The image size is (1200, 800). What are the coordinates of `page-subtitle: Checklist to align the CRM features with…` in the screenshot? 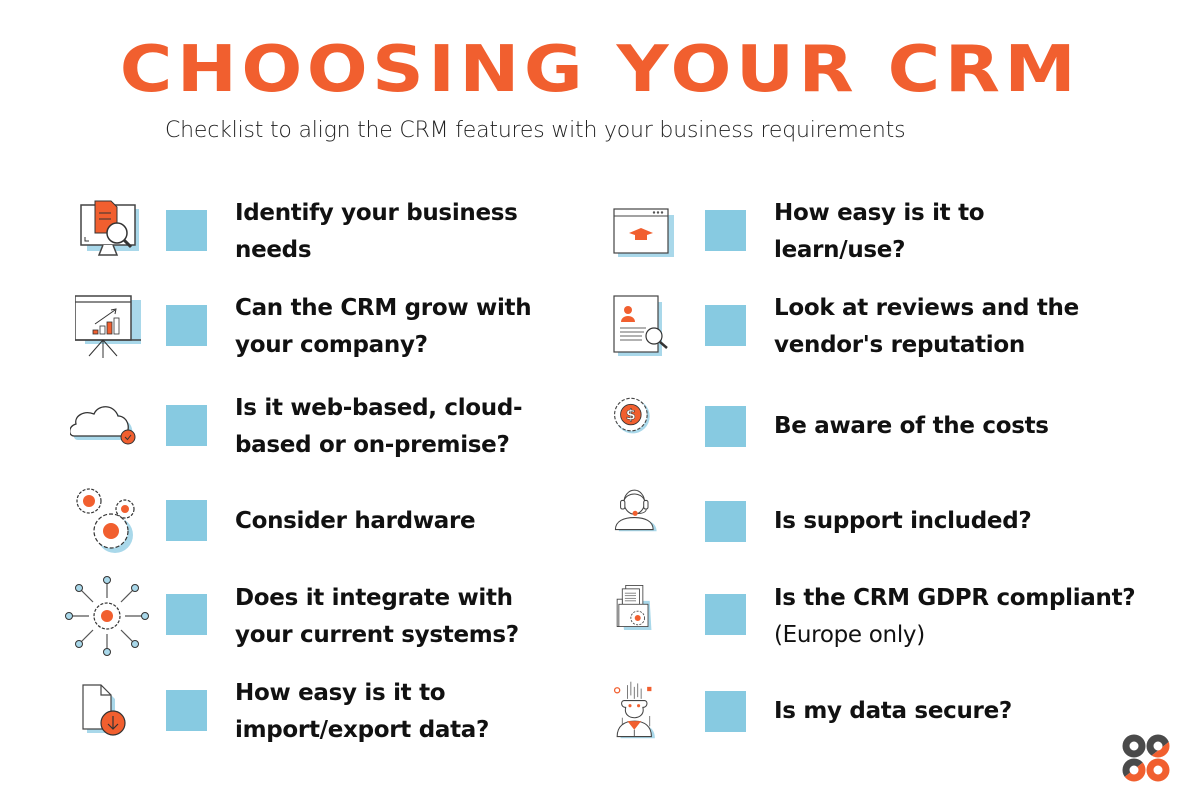 It's located at (535, 130).